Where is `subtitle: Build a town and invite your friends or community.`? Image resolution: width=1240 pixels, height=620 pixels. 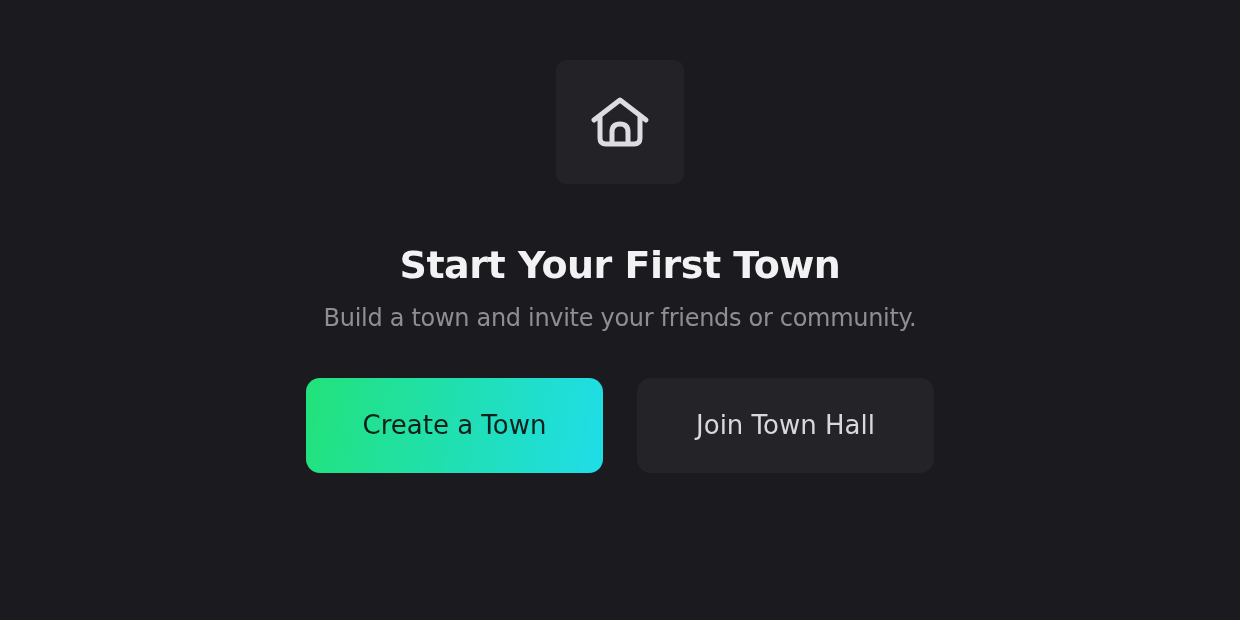 subtitle: Build a town and invite your friends or community. is located at coordinates (620, 318).